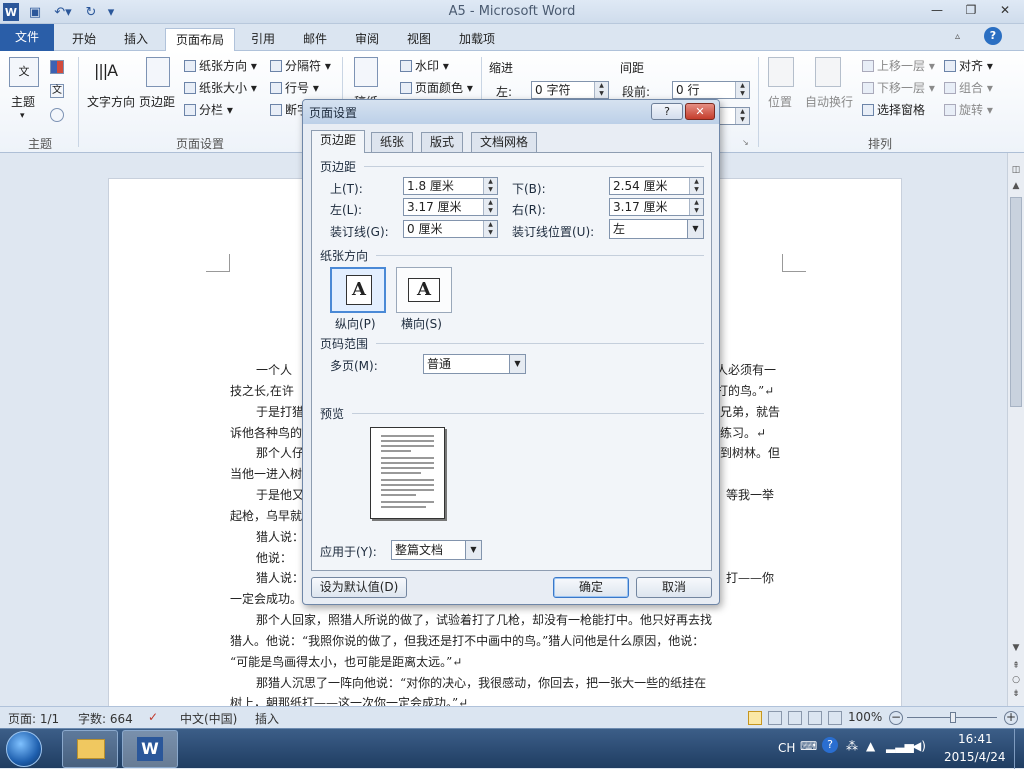 Image resolution: width=1024 pixels, height=769 pixels. Describe the element at coordinates (504, 142) in the screenshot. I see `tab-document-grid: 文档网格` at that location.